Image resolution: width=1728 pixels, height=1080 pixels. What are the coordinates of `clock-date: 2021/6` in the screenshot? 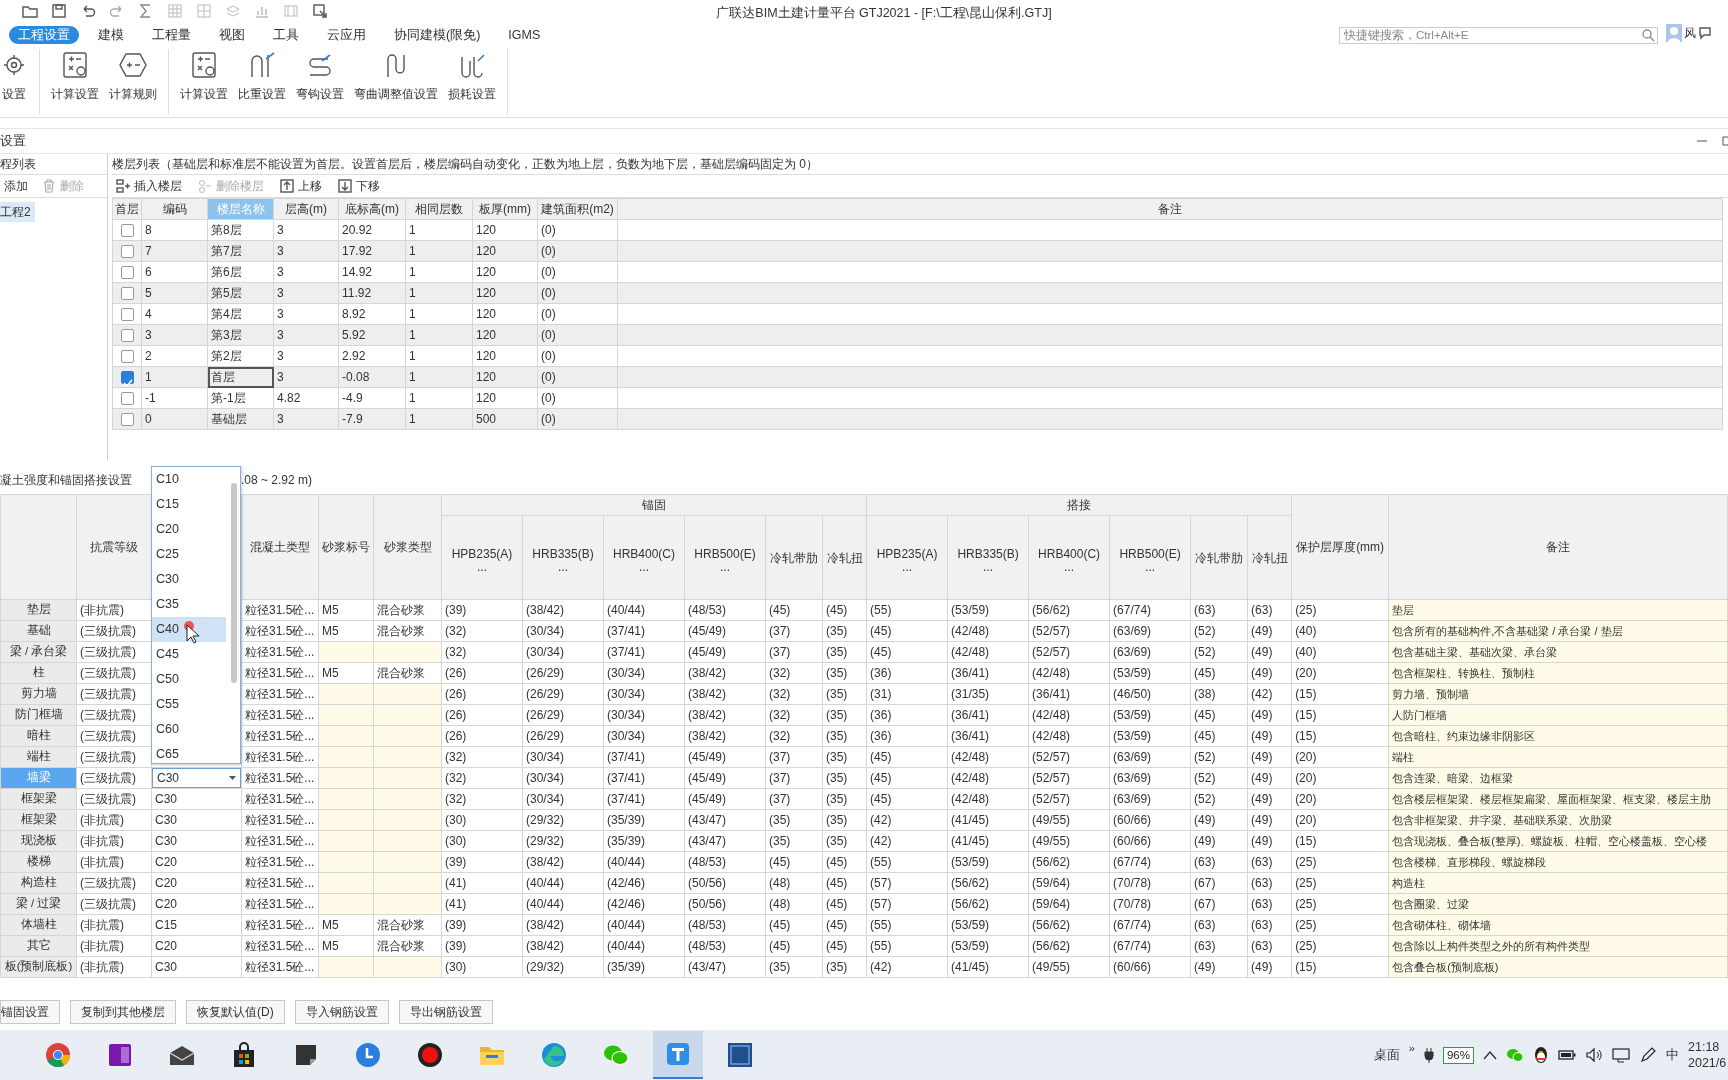 It's located at (1708, 1063).